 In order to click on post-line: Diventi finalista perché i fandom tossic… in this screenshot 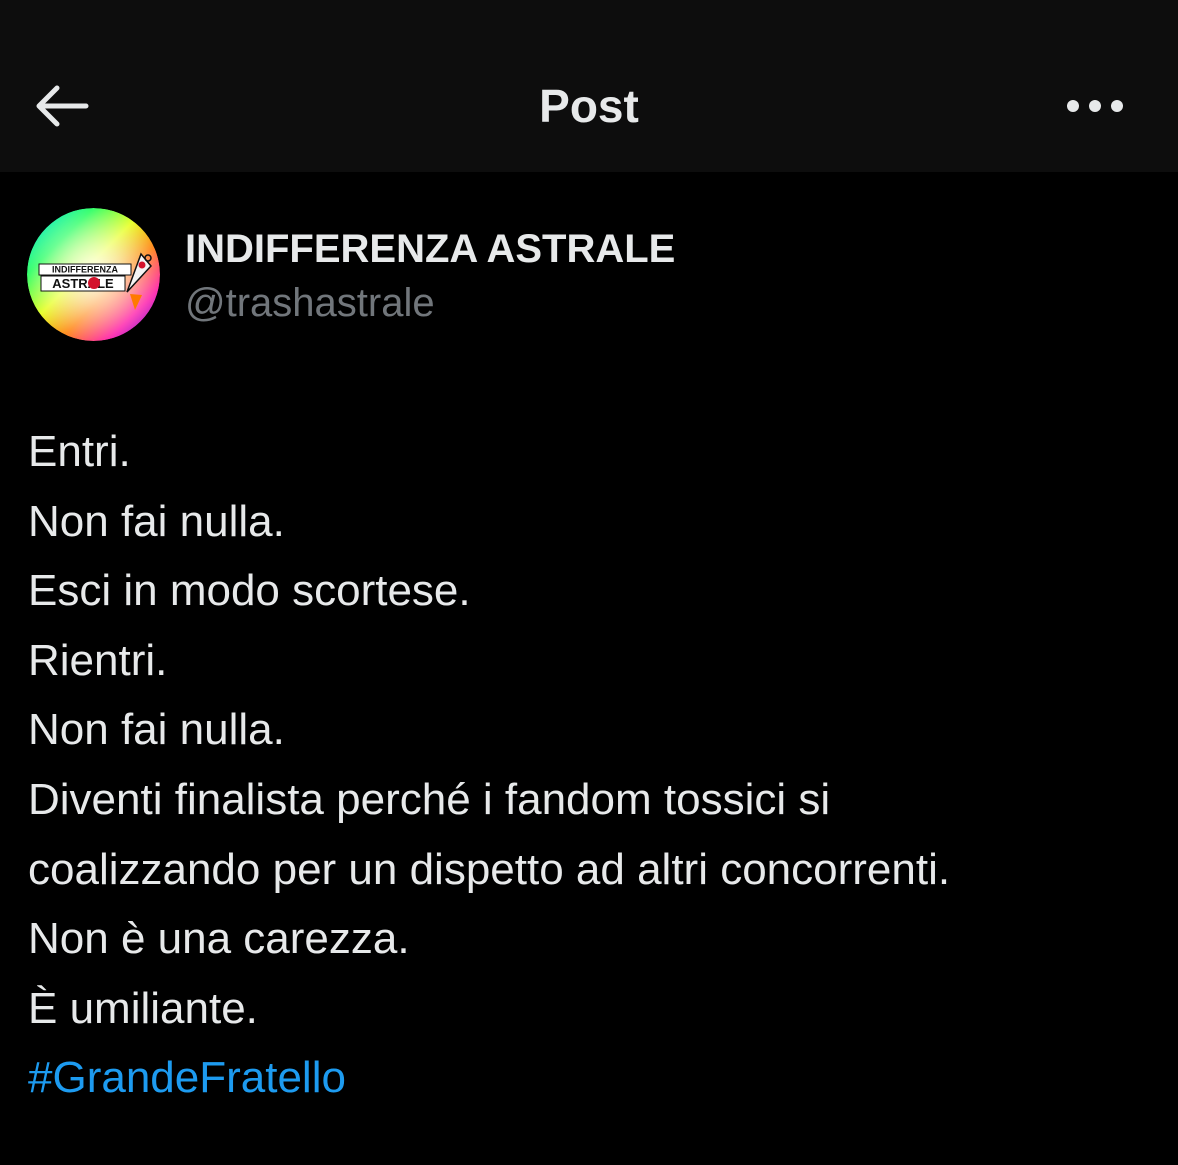, I will do `click(429, 799)`.